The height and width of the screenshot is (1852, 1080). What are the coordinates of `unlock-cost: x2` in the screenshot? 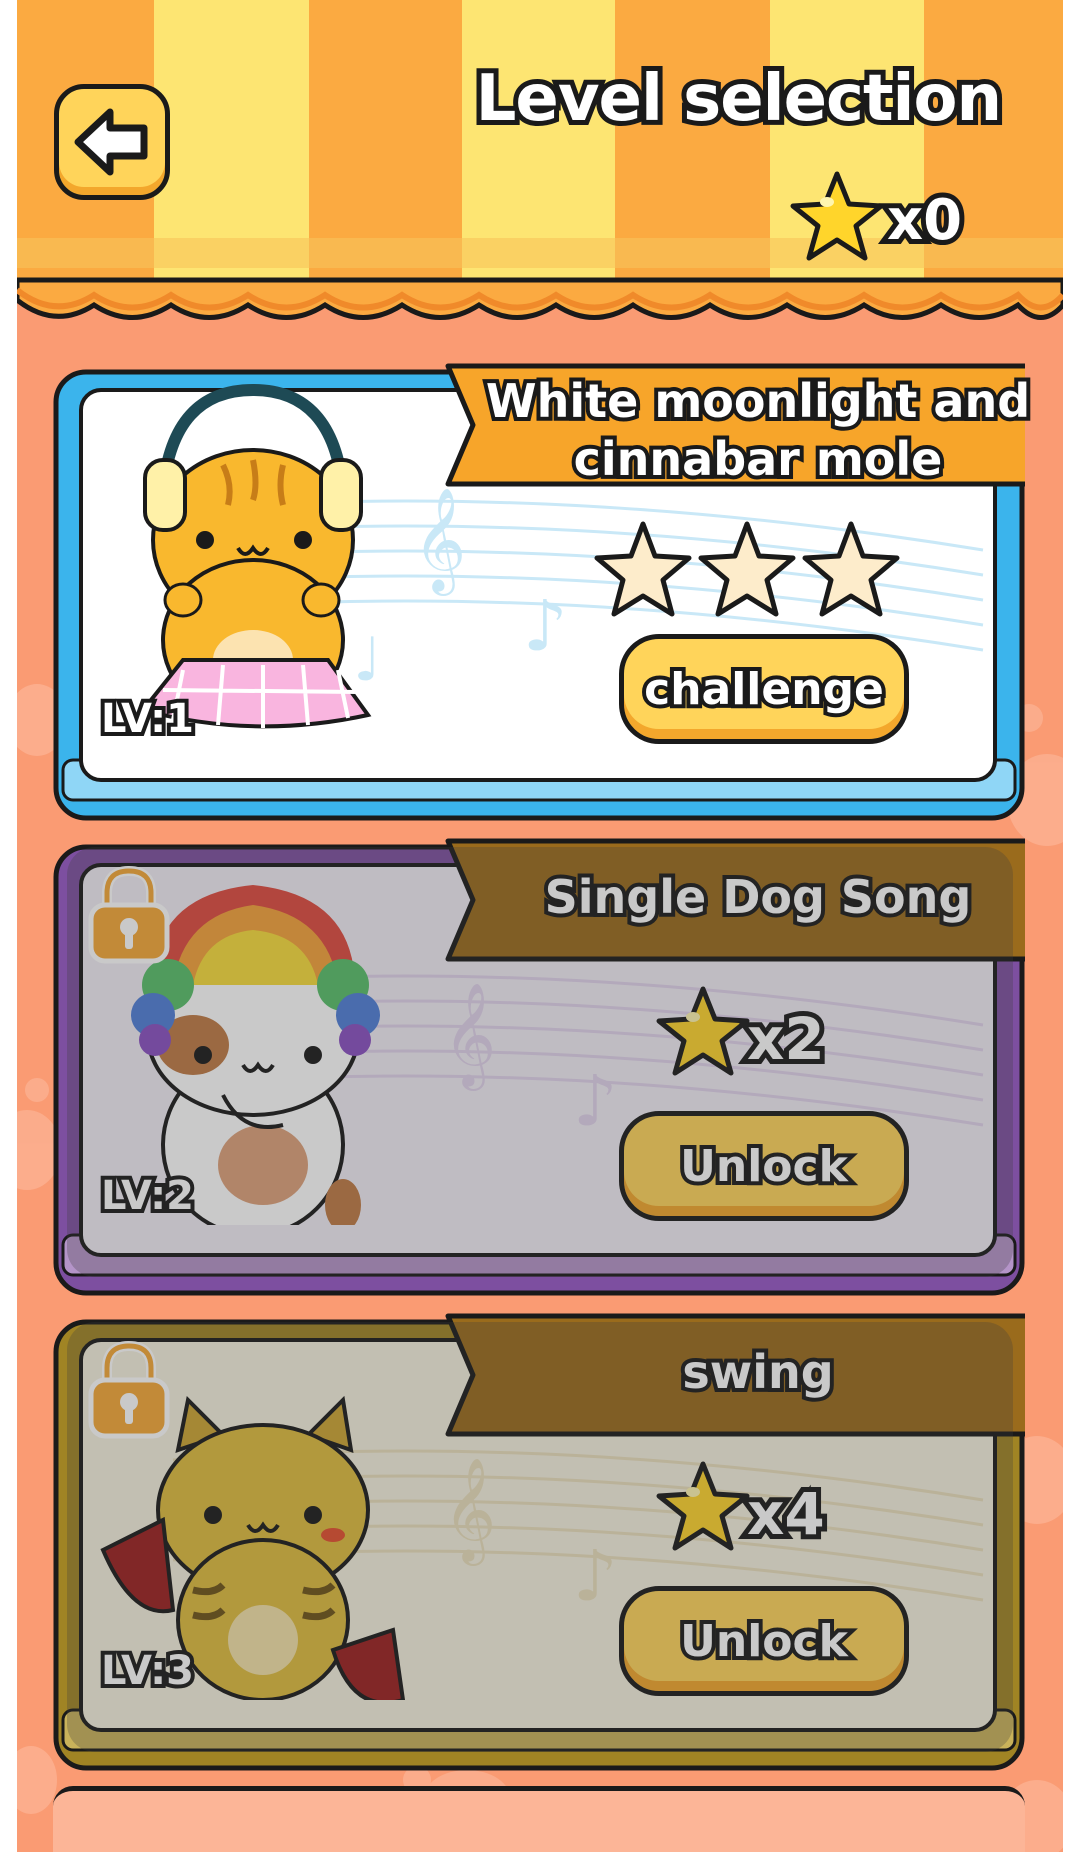 It's located at (753, 1033).